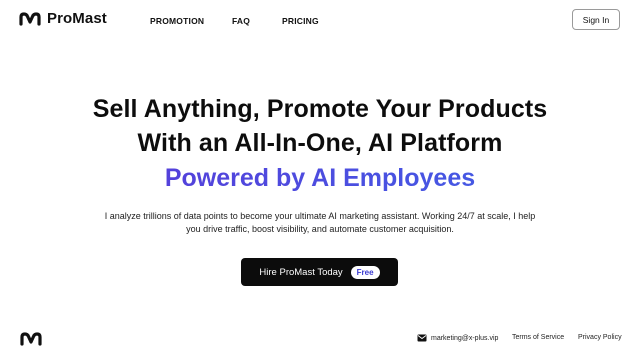 This screenshot has width=640, height=360. What do you see at coordinates (30, 18) in the screenshot?
I see `promast-logo-icon` at bounding box center [30, 18].